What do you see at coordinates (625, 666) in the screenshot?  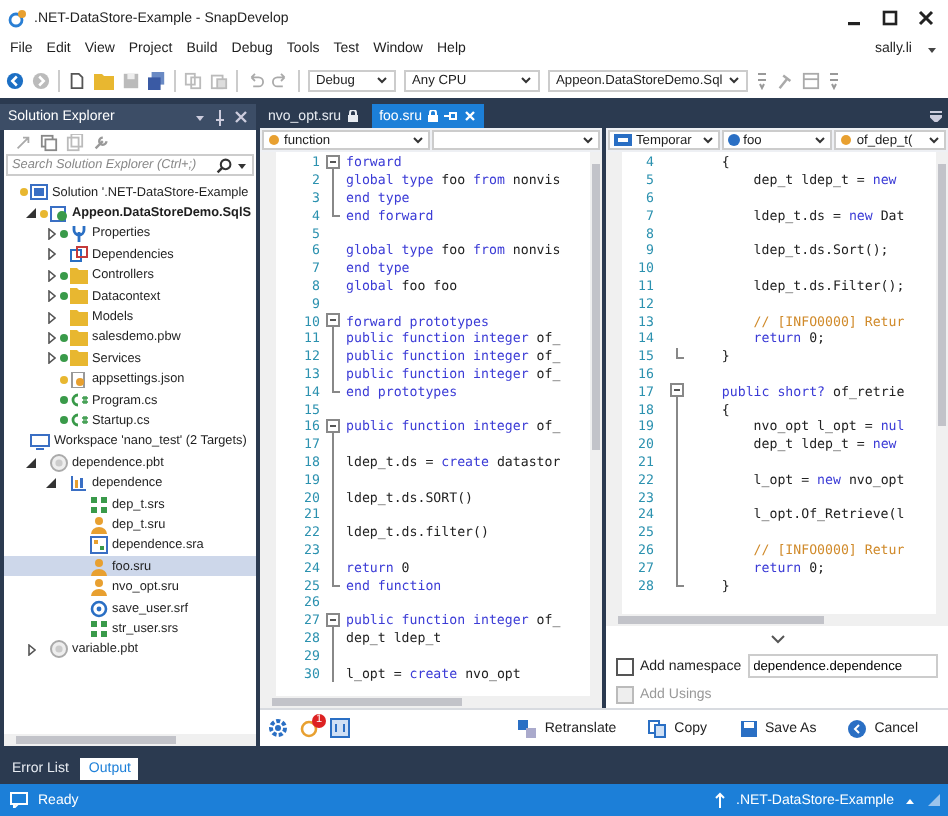 I see `checkbox` at bounding box center [625, 666].